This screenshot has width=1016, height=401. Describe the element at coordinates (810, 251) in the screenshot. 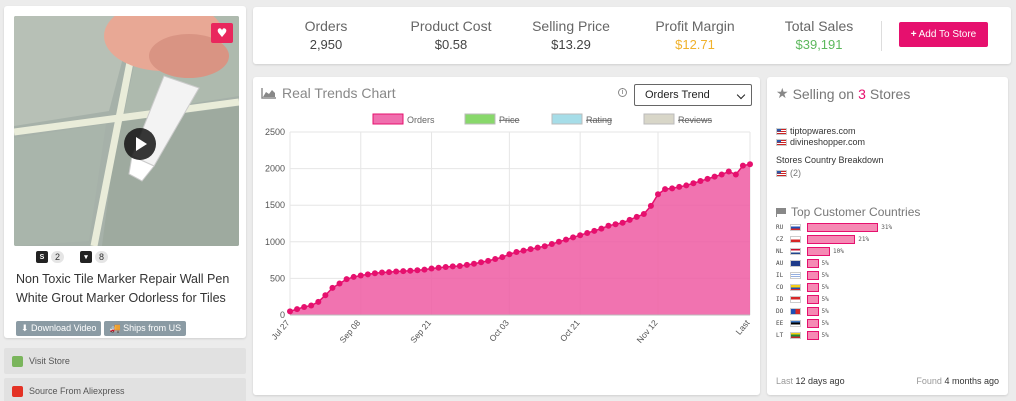

I see `country-row: NL 10%` at that location.